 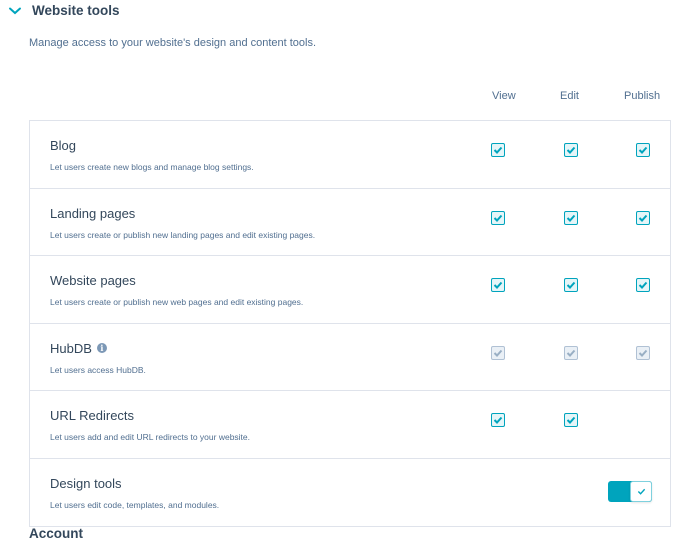 I want to click on row-title: HubDB, so click(x=71, y=348).